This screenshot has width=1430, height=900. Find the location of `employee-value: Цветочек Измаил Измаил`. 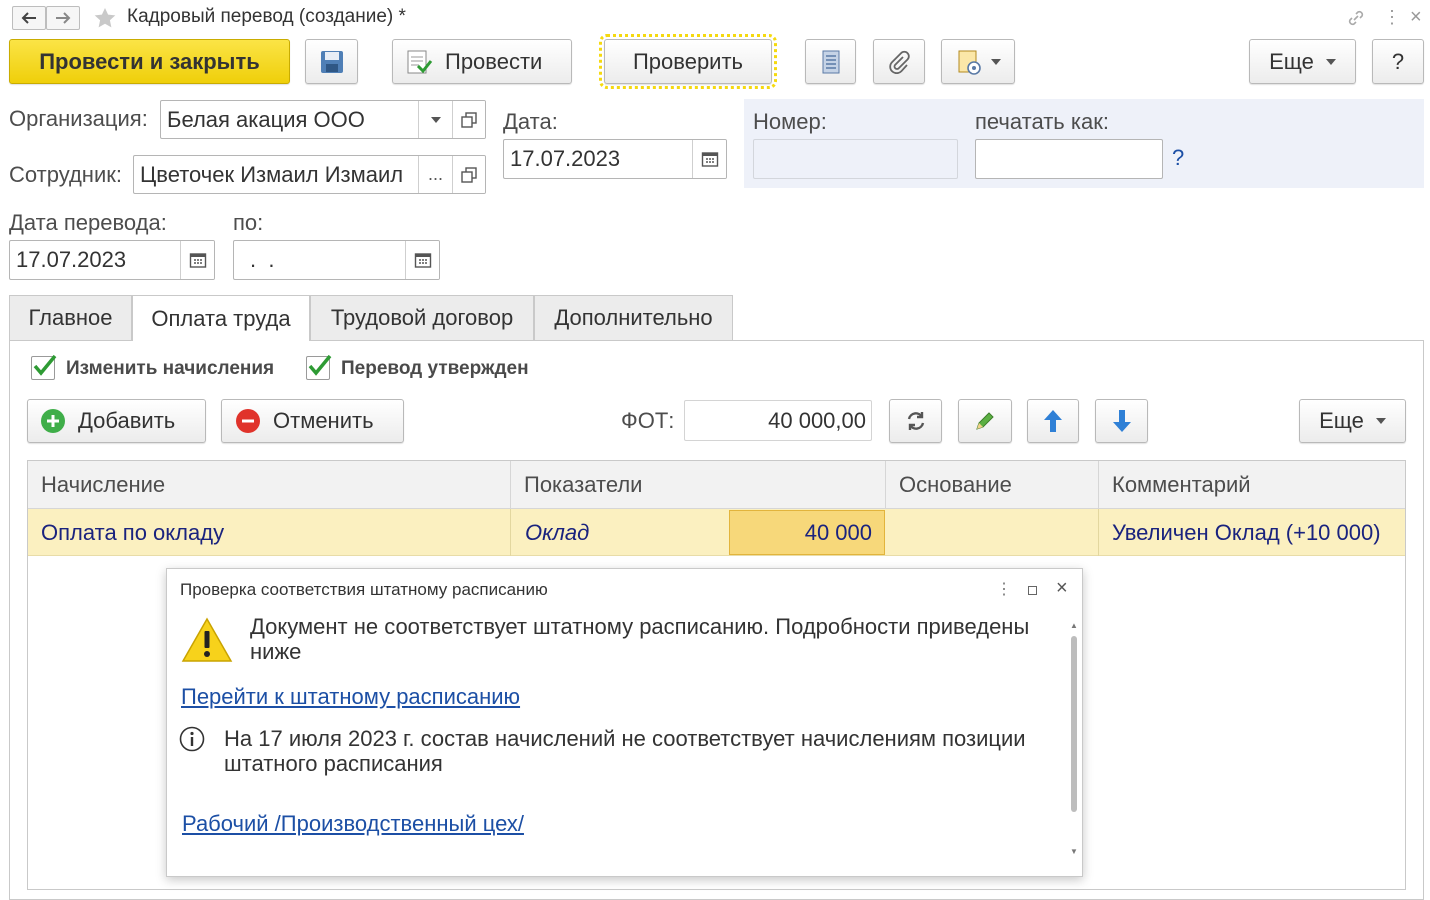

employee-value: Цветочек Измаил Измаил is located at coordinates (272, 174).